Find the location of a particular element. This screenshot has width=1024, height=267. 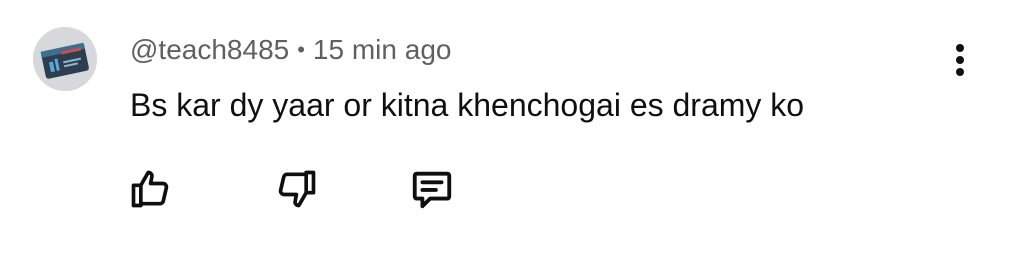

dislike-button is located at coordinates (297, 189).